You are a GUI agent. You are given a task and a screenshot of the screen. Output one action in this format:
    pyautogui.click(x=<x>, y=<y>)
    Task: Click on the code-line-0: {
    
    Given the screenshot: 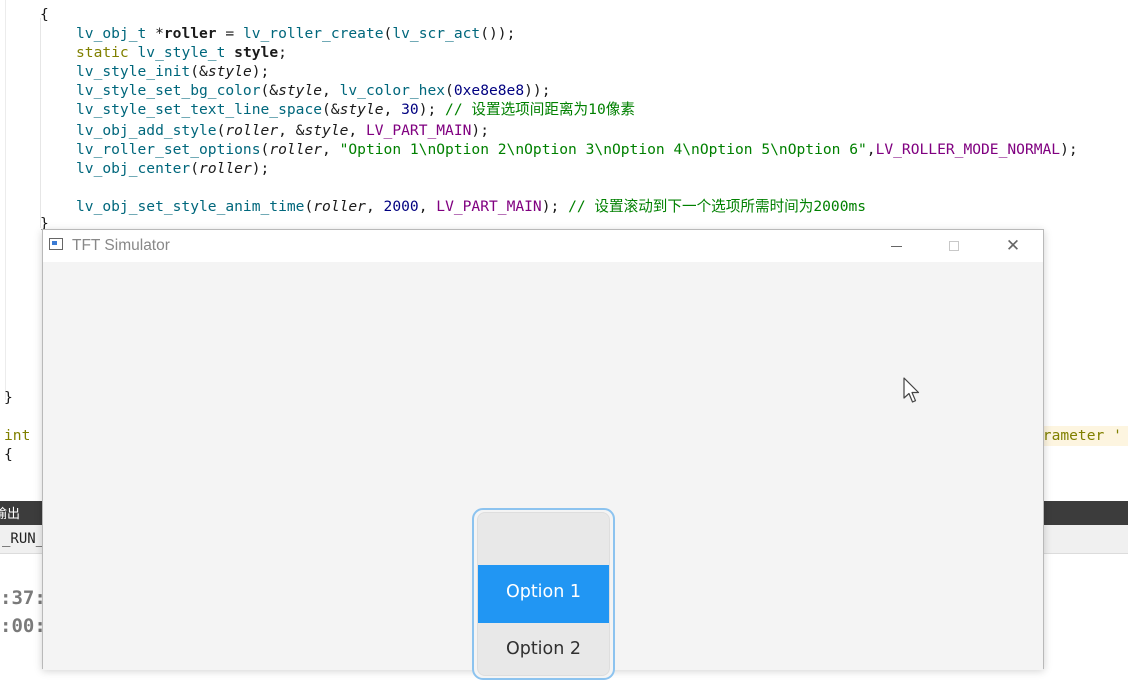 What is the action you would take?
    pyautogui.click(x=44, y=14)
    